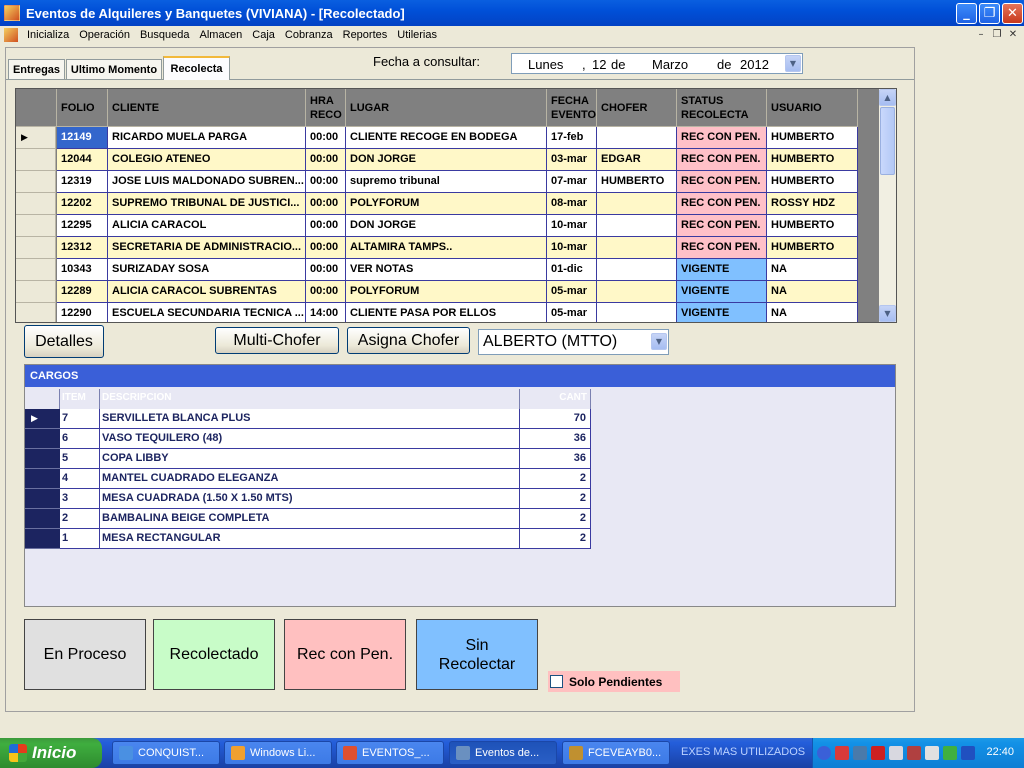  Describe the element at coordinates (572, 138) in the screenshot. I see `cell-fecha-evento: 17-feb` at that location.